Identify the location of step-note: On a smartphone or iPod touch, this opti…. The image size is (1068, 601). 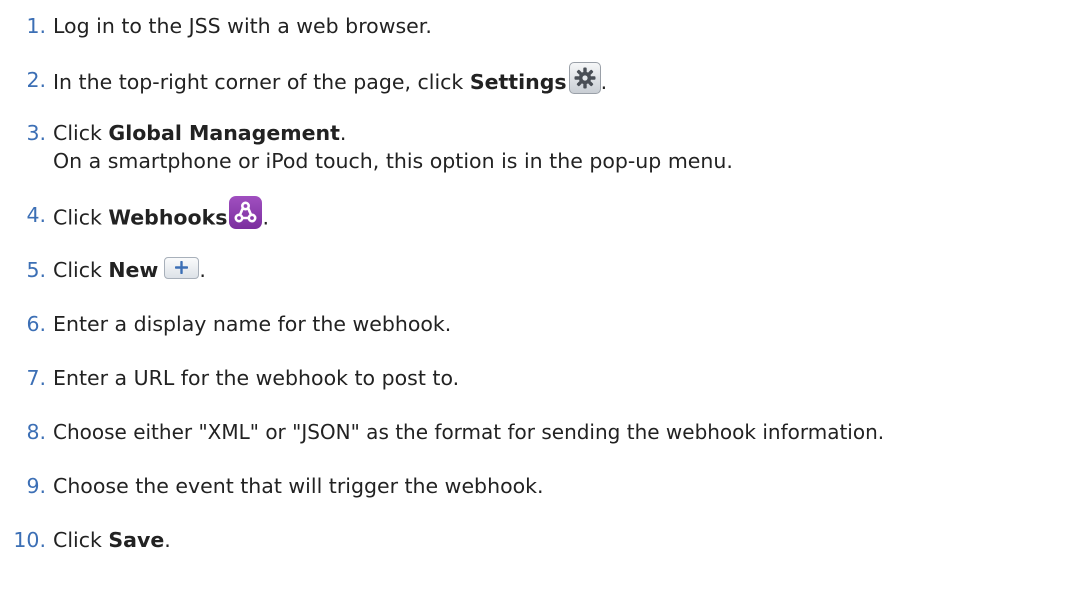
(393, 161).